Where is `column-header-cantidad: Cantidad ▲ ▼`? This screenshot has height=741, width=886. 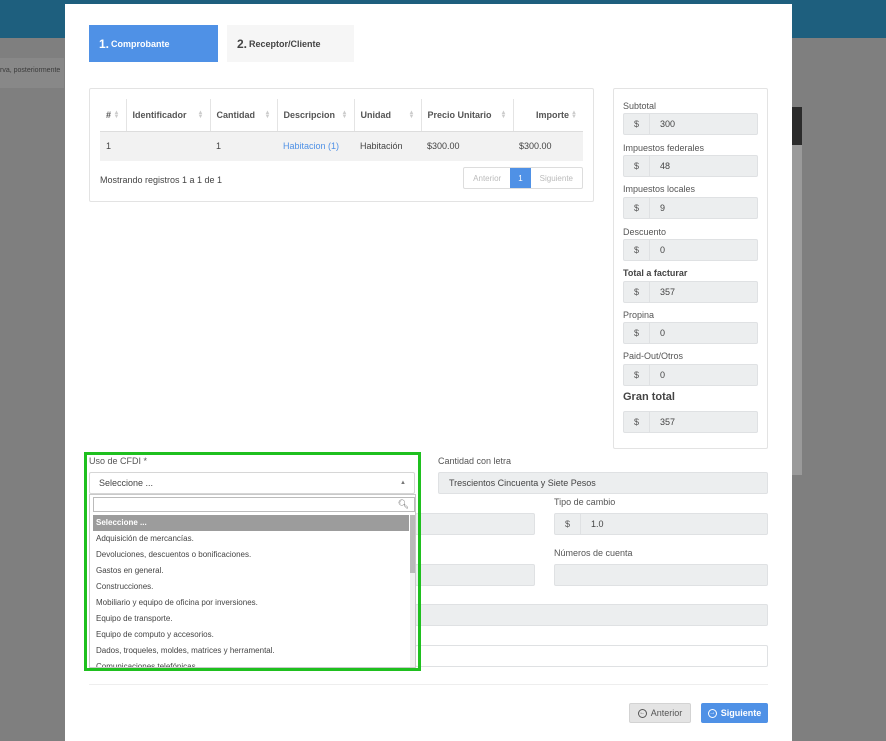
column-header-cantidad: Cantidad ▲ ▼ is located at coordinates (244, 115).